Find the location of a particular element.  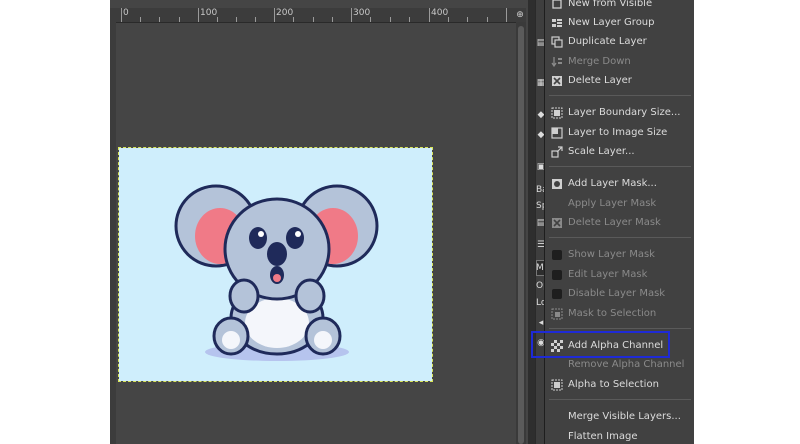

horizontal-ruler: 0 100 200 300 400 is located at coordinates (316, 15).